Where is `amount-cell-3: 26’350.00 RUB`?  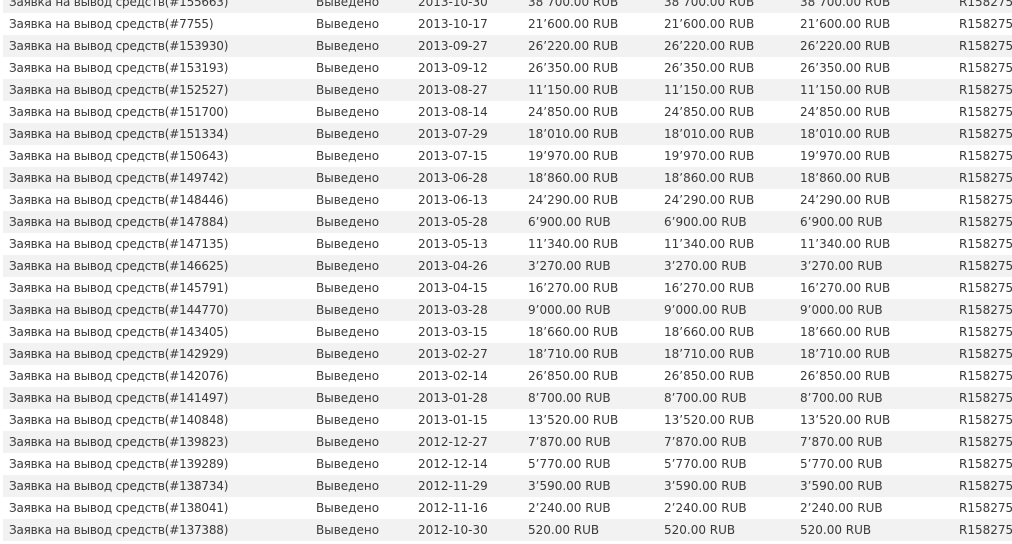
amount-cell-3: 26’350.00 RUB is located at coordinates (845, 68).